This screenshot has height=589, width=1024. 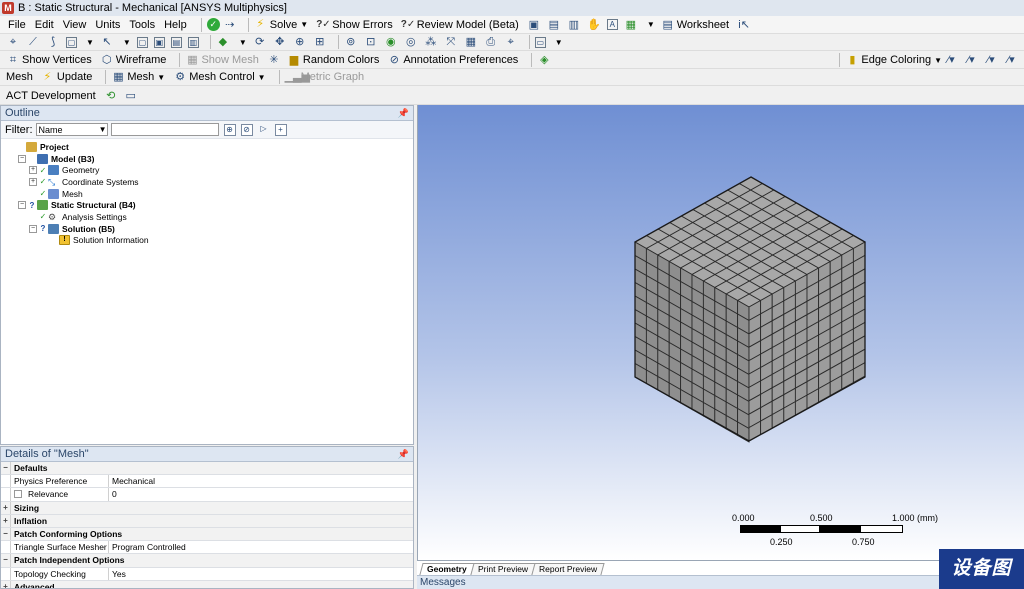 What do you see at coordinates (207, 584) in the screenshot?
I see `details-group-row: + Advanced` at bounding box center [207, 584].